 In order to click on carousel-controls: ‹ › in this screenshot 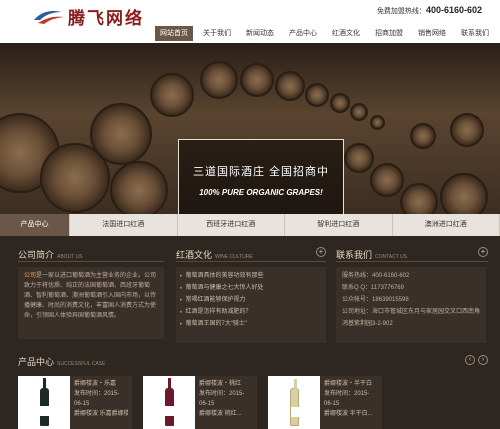, I will do `click(475, 360)`.